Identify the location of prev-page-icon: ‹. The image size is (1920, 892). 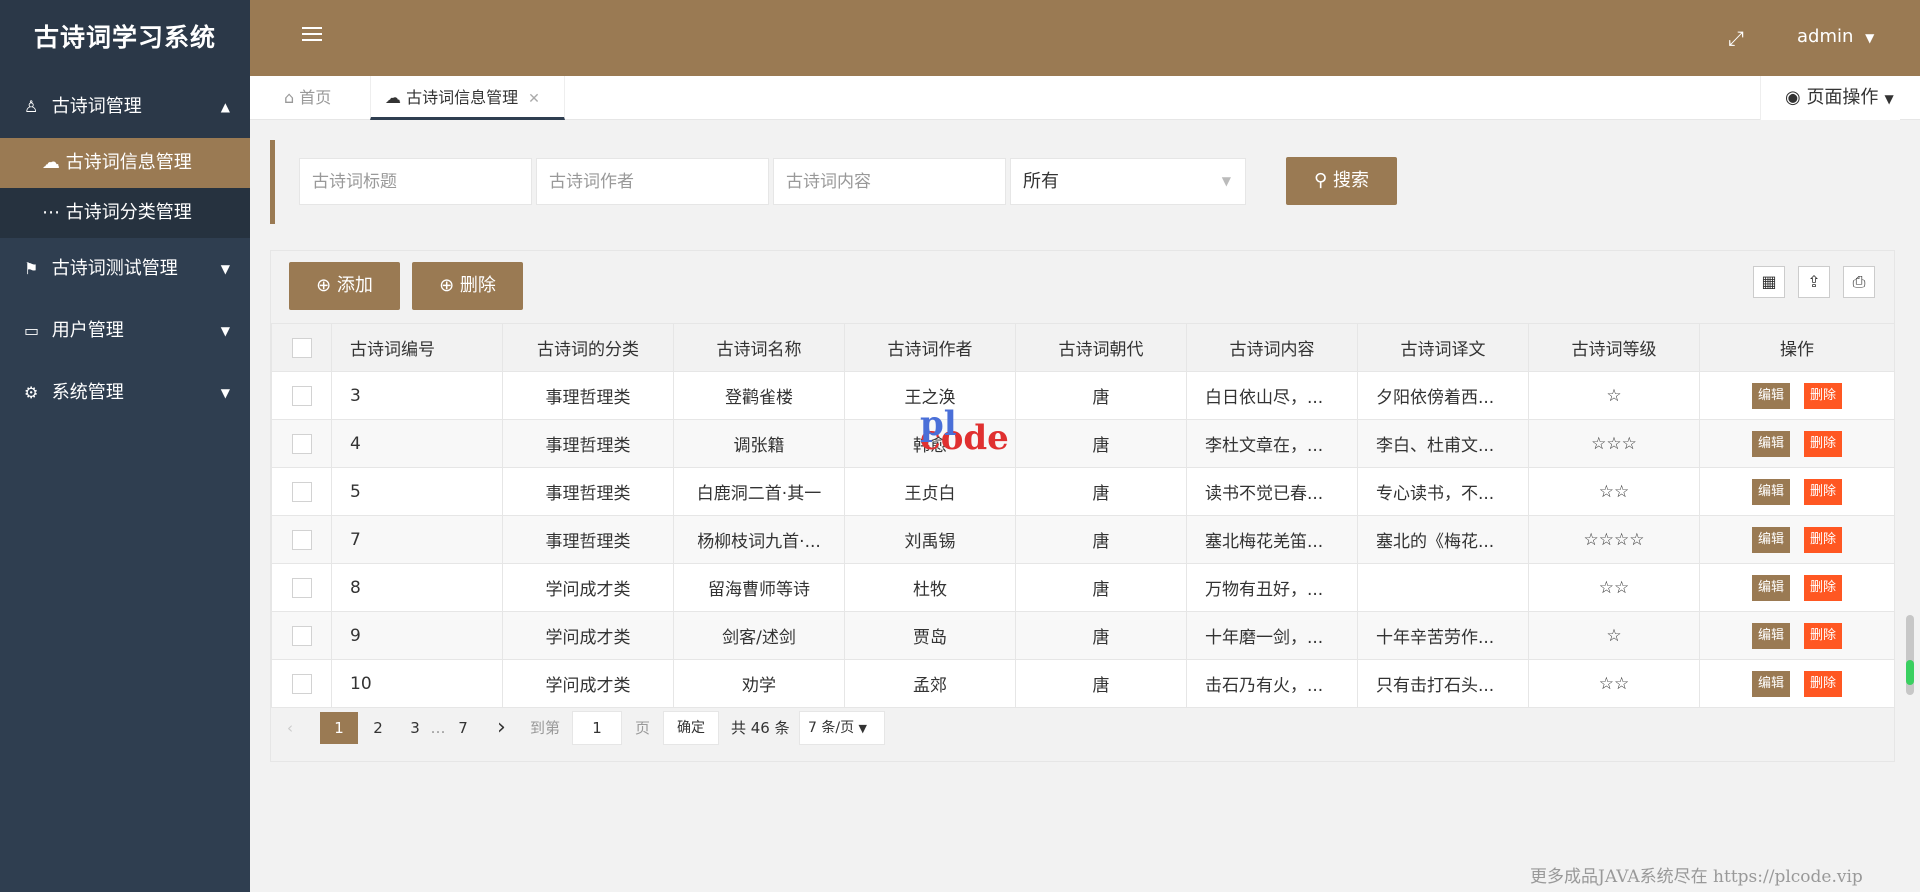
(290, 728).